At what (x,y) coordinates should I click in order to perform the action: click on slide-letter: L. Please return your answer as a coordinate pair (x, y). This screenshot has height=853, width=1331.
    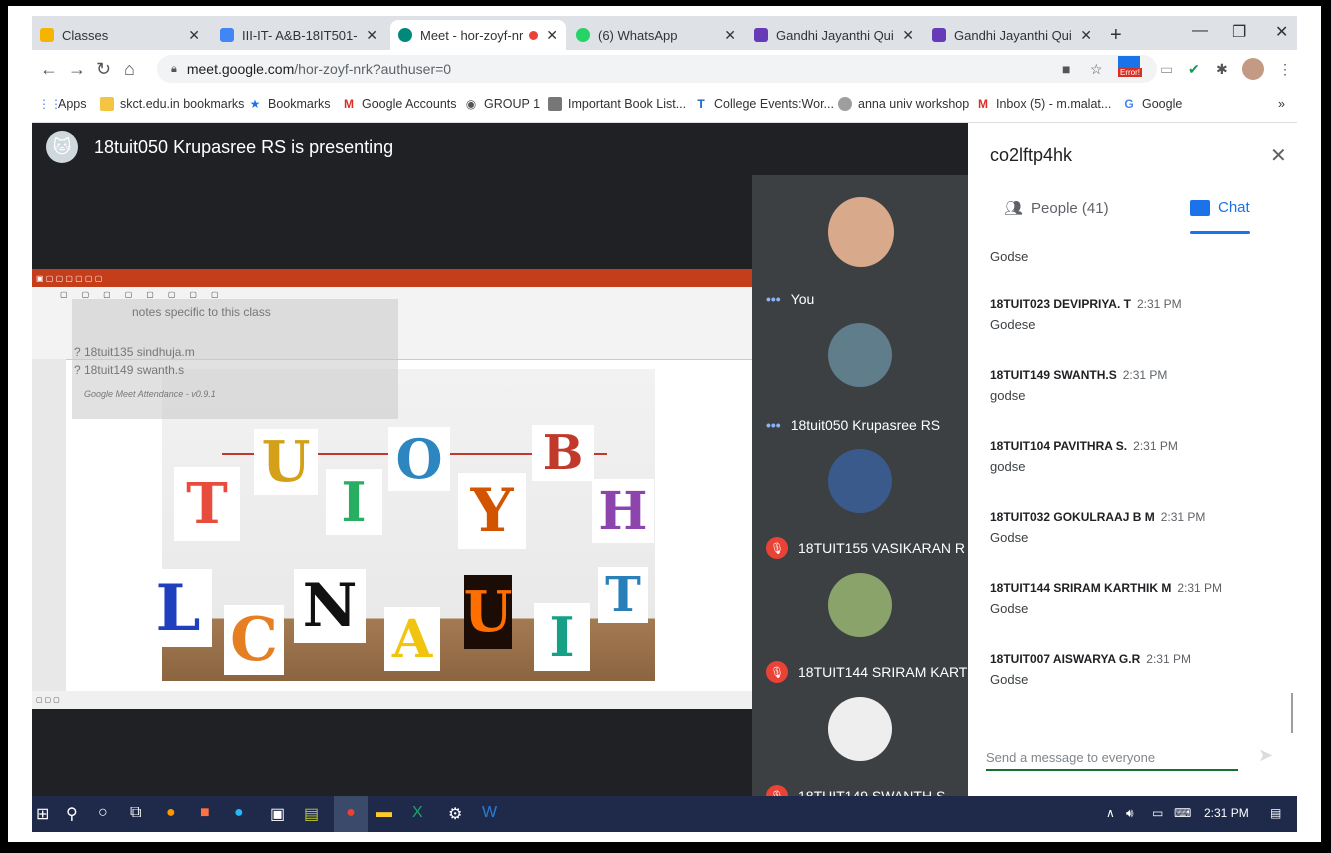
    Looking at the image, I should click on (178, 608).